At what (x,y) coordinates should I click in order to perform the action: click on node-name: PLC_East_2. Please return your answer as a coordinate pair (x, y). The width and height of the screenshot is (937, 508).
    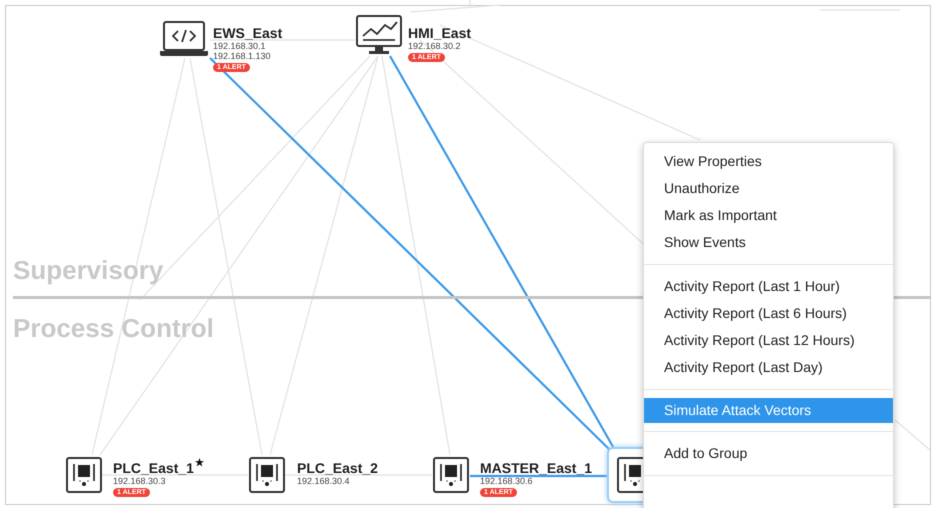
    Looking at the image, I should click on (337, 468).